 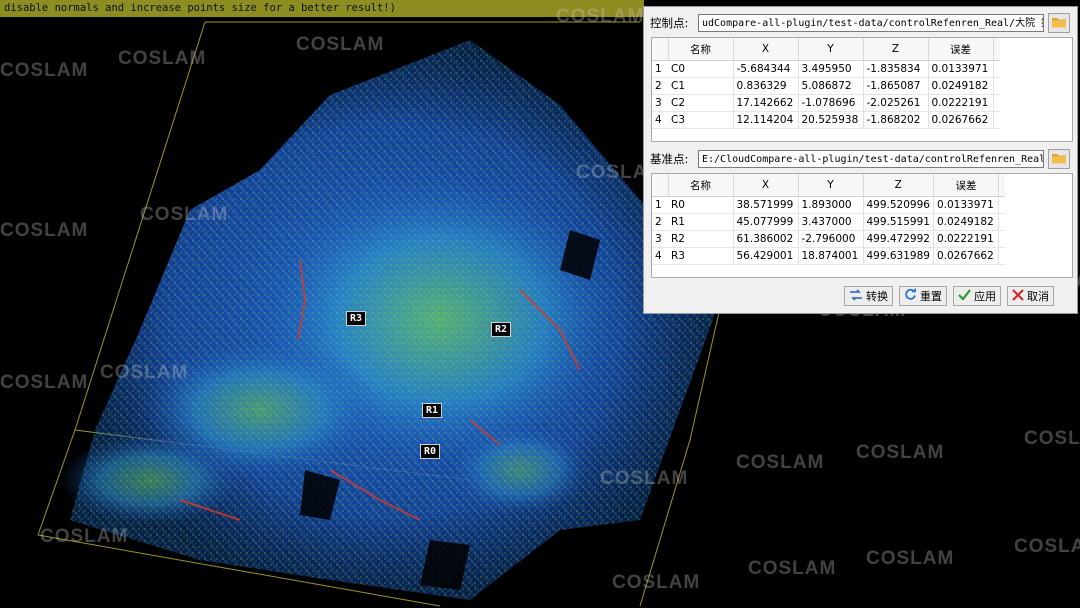 What do you see at coordinates (896, 120) in the screenshot?
I see `cell-z: -1.868202` at bounding box center [896, 120].